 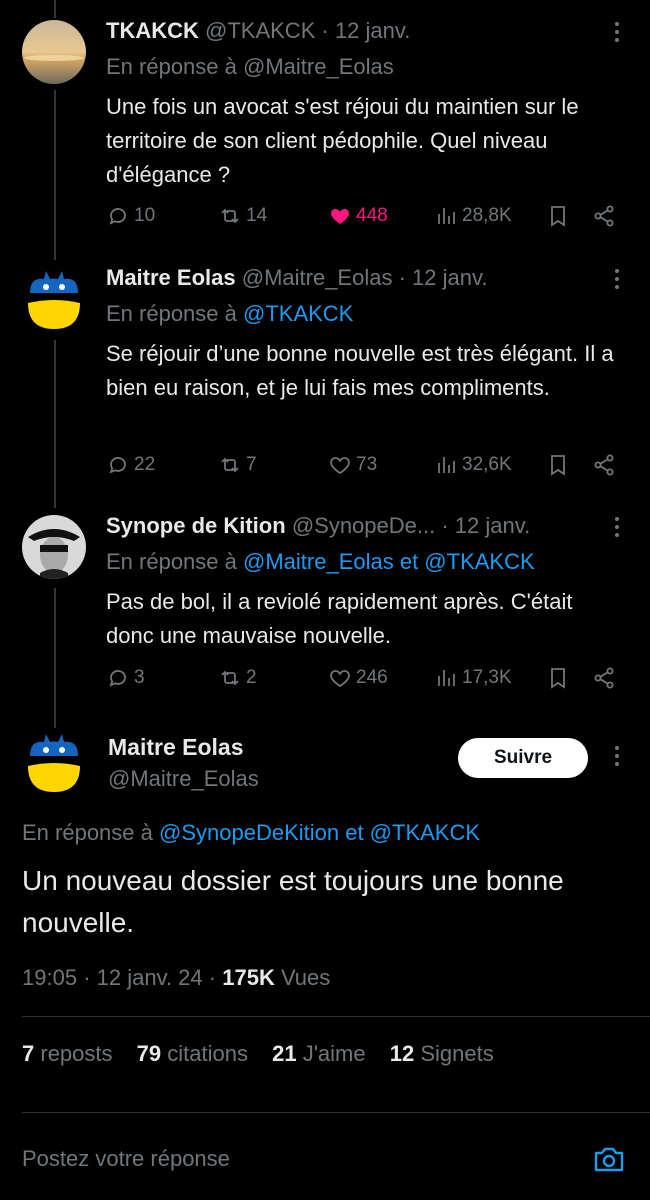 I want to click on reply-count: 3, so click(x=139, y=677).